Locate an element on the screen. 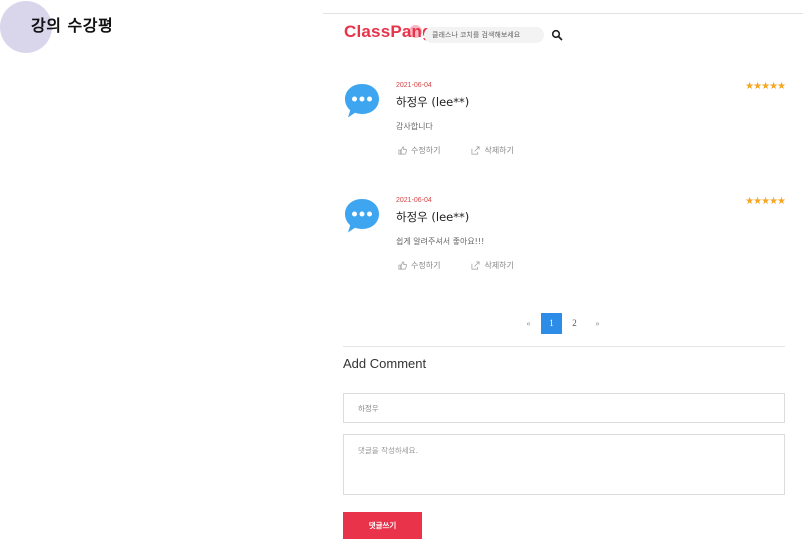  review-comment: 쉽게 알려주셔서 좋아요!!! is located at coordinates (440, 241).